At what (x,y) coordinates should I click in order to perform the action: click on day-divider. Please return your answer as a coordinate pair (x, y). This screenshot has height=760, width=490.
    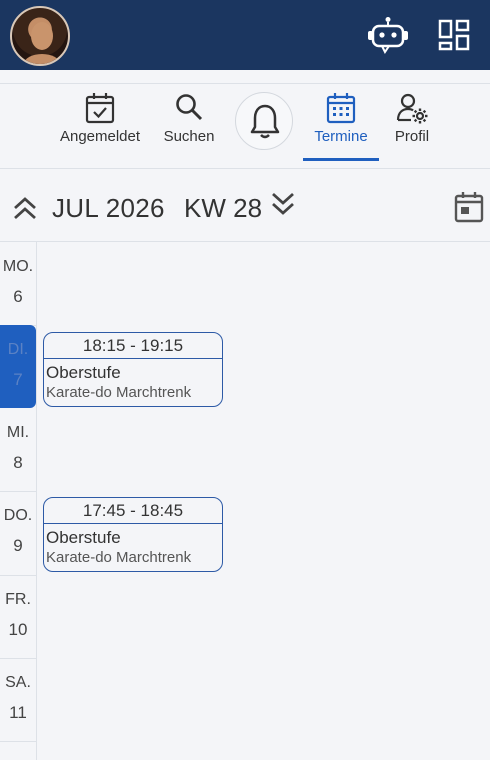
    Looking at the image, I should click on (18, 741).